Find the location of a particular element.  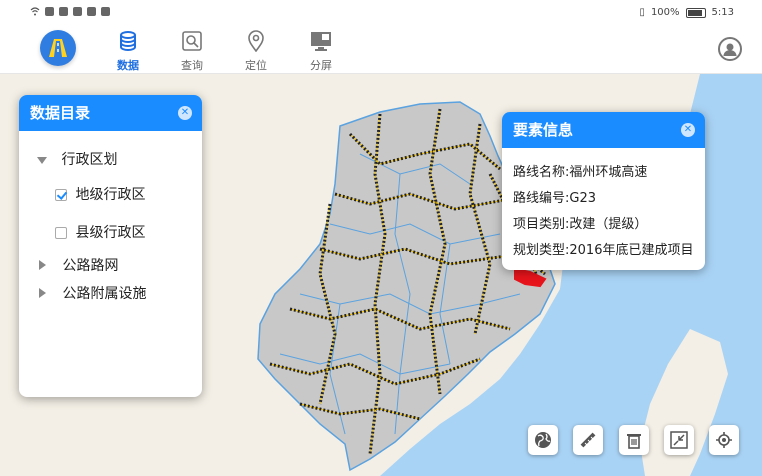

feature-info-title: 要素信息 is located at coordinates (543, 130).